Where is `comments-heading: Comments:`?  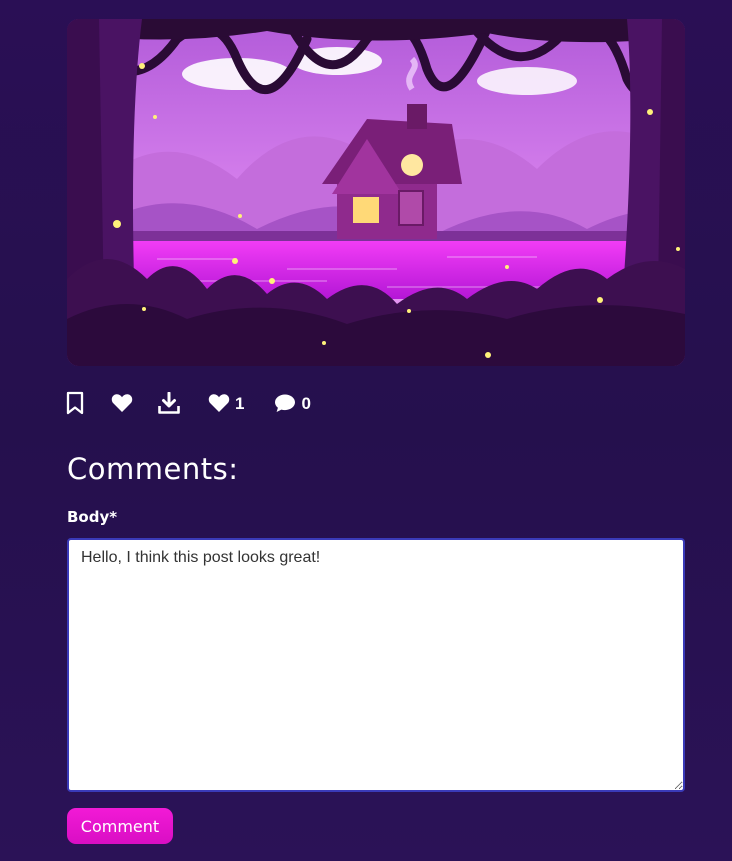
comments-heading: Comments: is located at coordinates (153, 469).